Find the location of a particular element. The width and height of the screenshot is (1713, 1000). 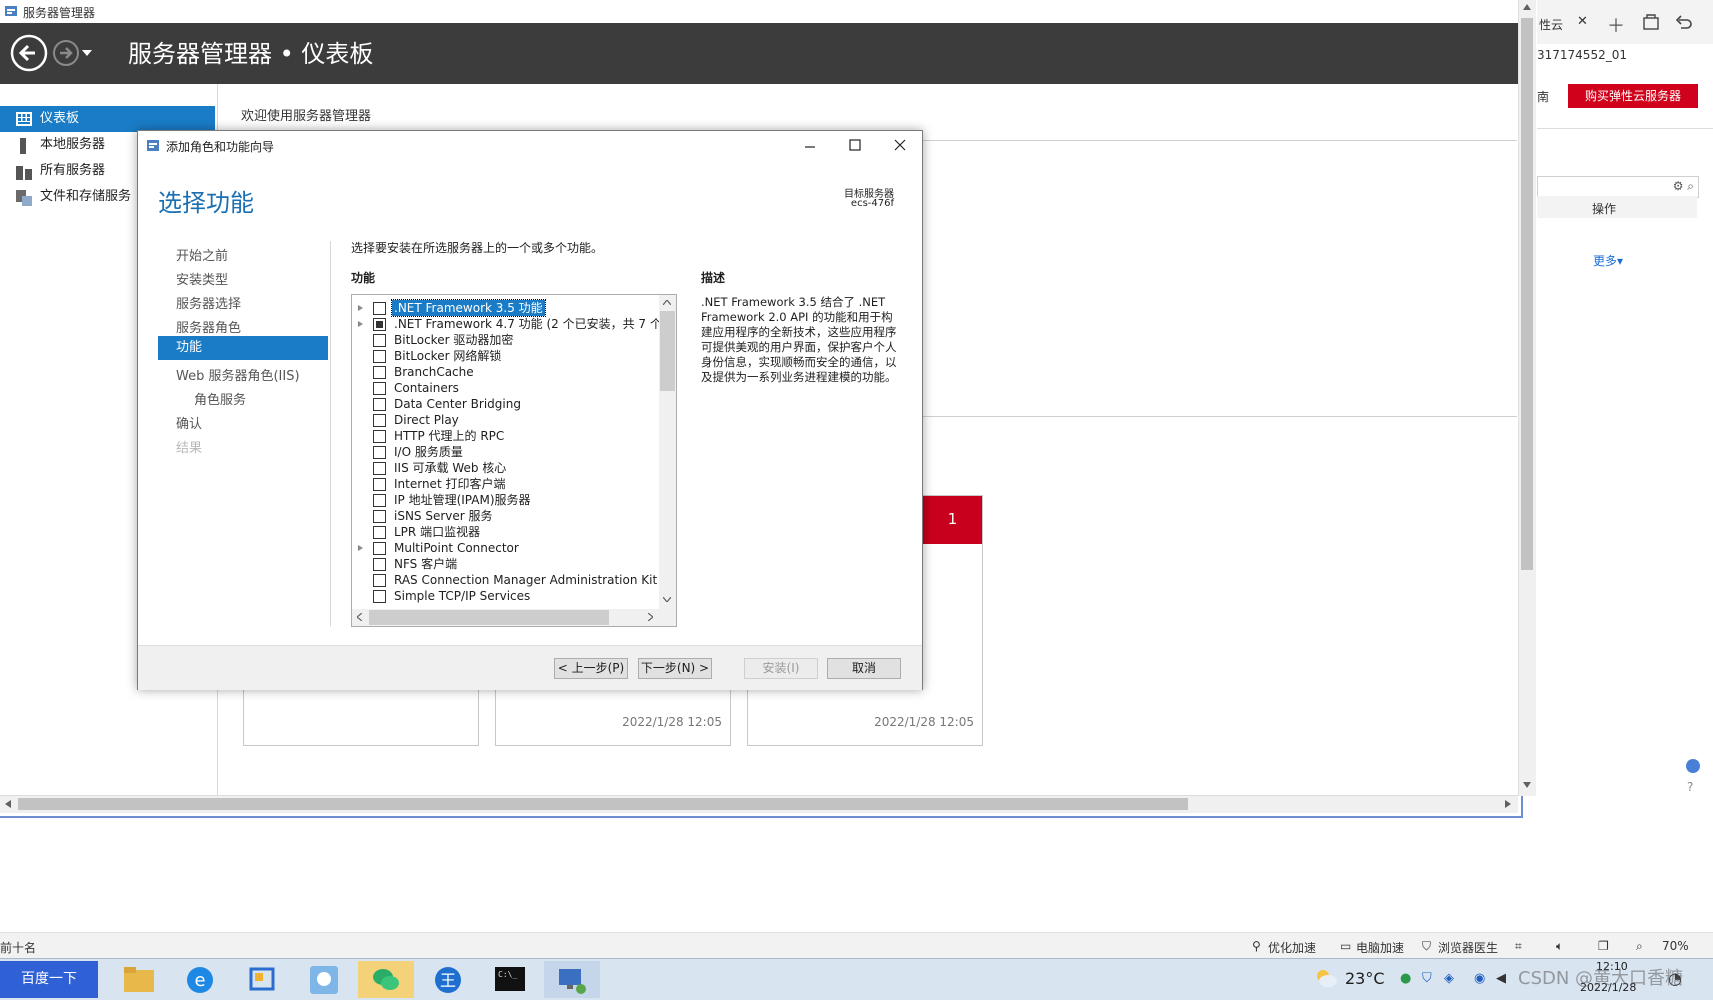

taskbar-app-cmd: C:\_ is located at coordinates (510, 979).